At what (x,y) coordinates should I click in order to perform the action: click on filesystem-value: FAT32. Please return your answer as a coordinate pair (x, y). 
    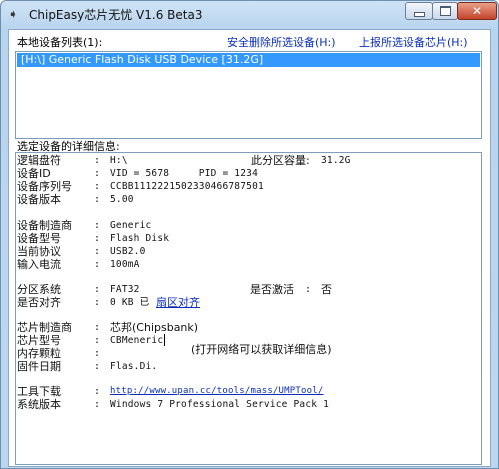
    Looking at the image, I should click on (125, 289).